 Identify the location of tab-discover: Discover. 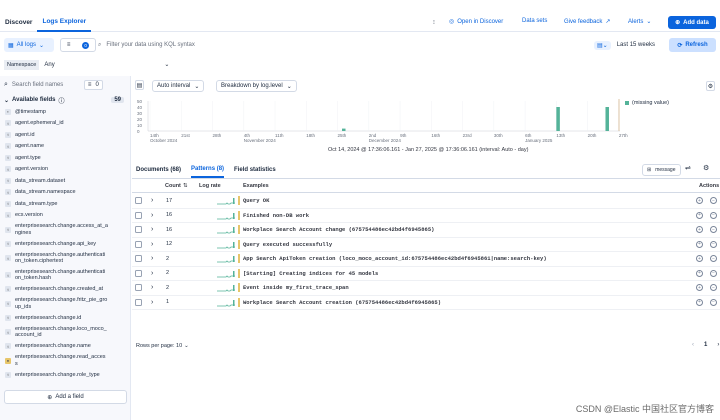
(18, 22).